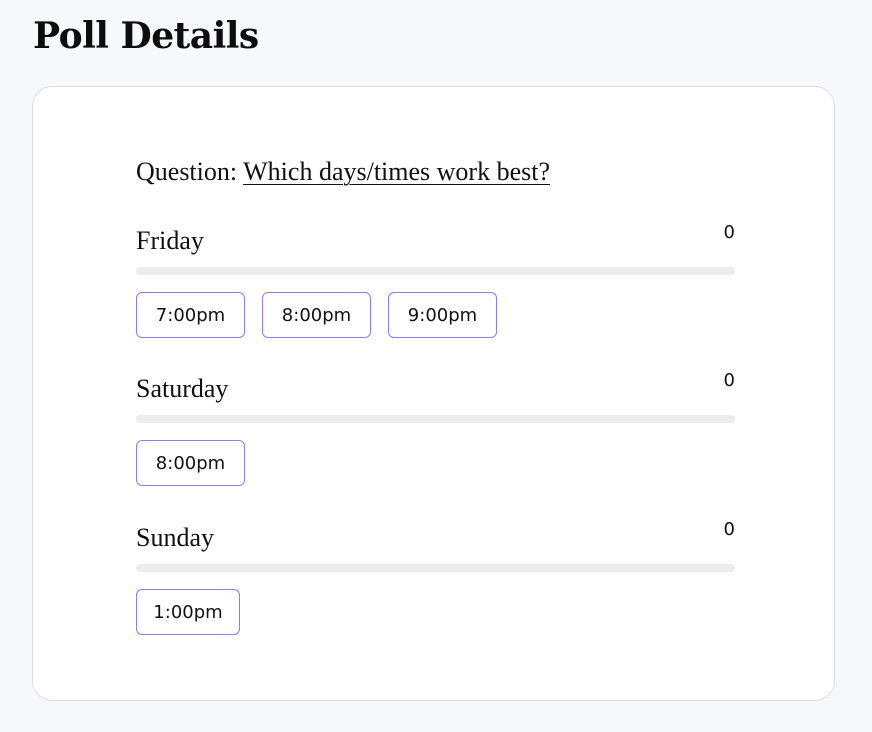 This screenshot has height=732, width=872. What do you see at coordinates (190, 171) in the screenshot?
I see `question-label: Question:` at bounding box center [190, 171].